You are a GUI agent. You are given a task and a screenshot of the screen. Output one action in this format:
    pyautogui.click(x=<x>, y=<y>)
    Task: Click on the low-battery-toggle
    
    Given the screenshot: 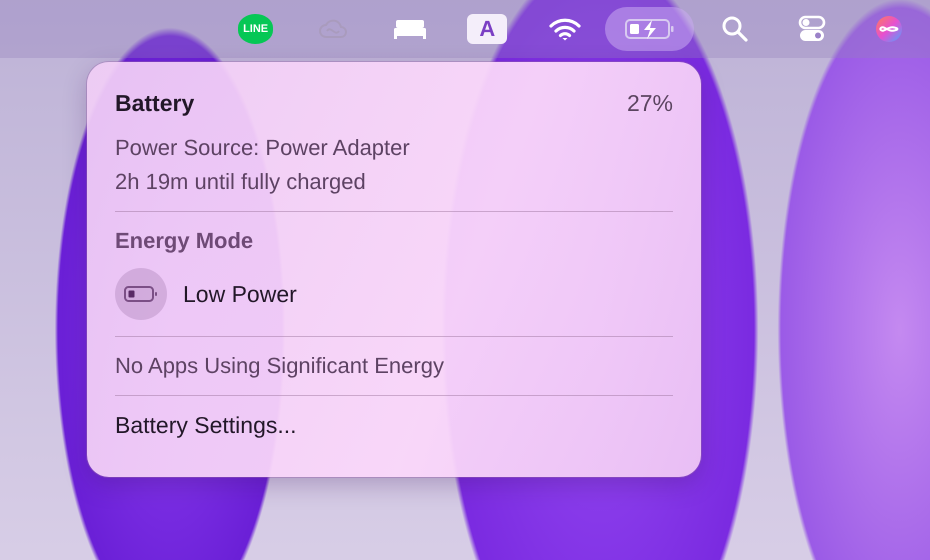 What is the action you would take?
    pyautogui.click(x=141, y=294)
    